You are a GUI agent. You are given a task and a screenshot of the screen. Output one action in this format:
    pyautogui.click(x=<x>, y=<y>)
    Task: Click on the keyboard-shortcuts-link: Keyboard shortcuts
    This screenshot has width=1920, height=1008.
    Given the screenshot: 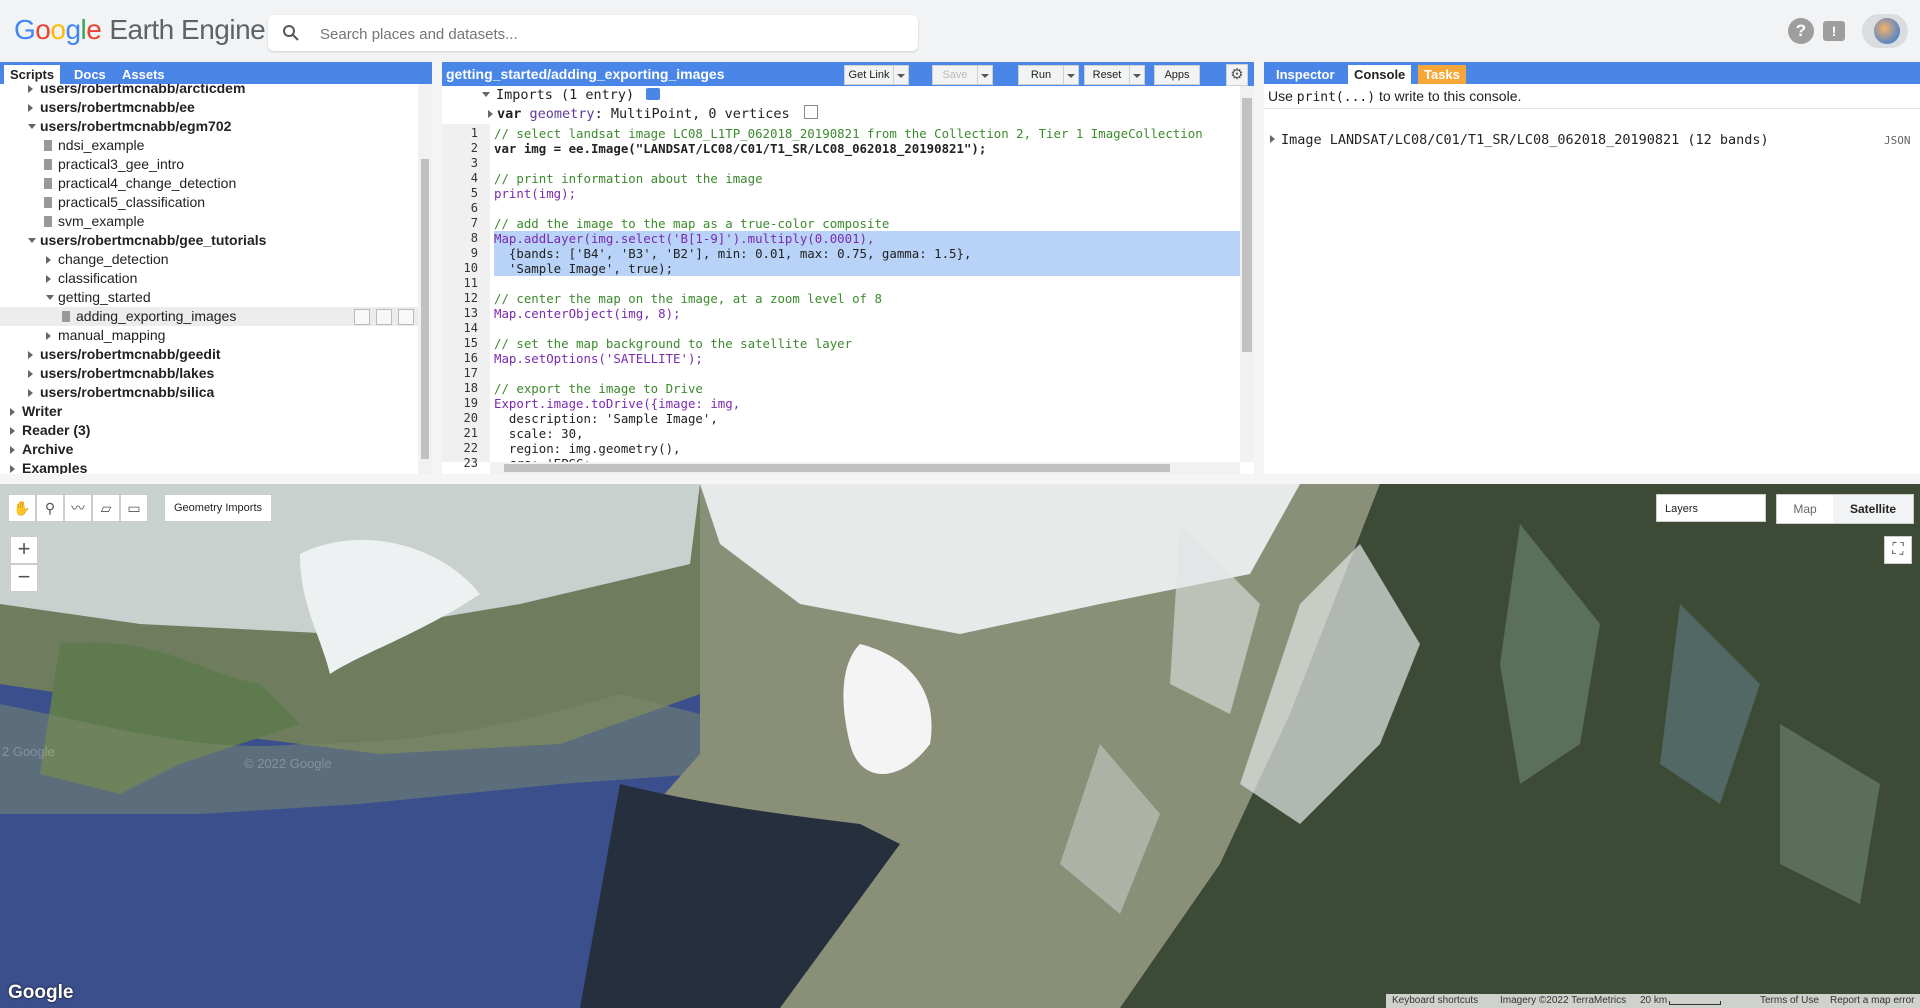 What is the action you would take?
    pyautogui.click(x=1435, y=1001)
    